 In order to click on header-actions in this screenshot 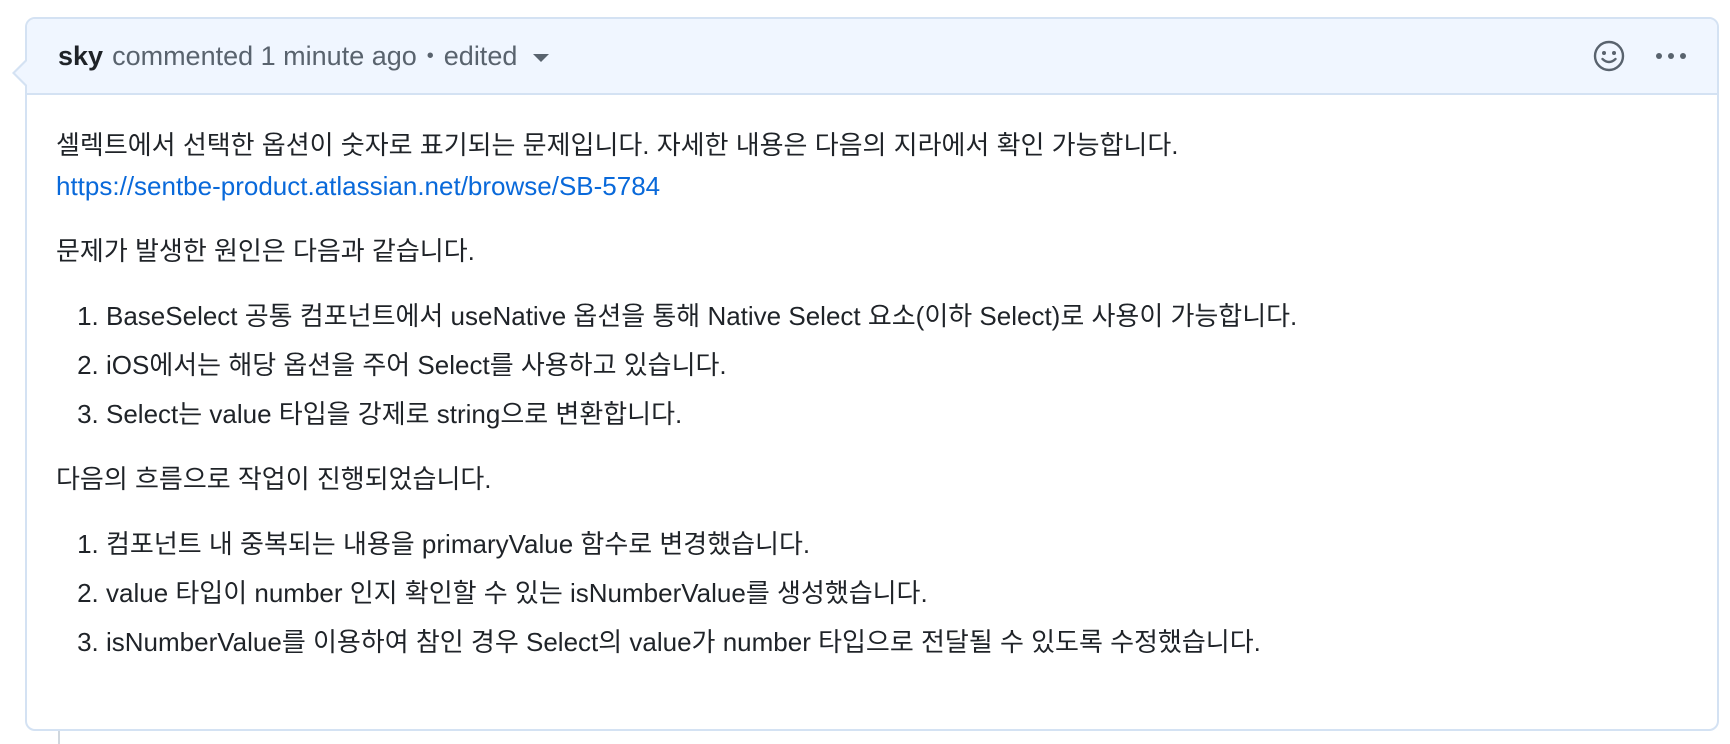, I will do `click(1640, 56)`.